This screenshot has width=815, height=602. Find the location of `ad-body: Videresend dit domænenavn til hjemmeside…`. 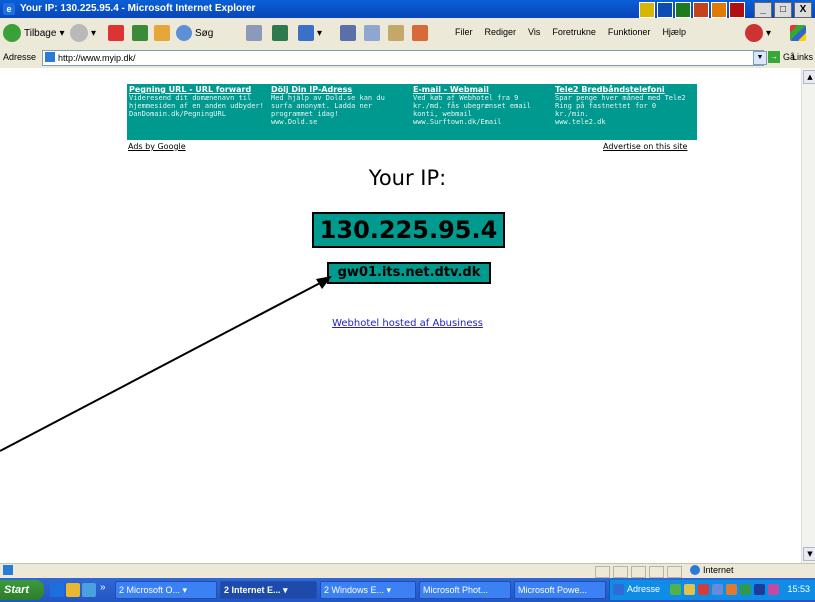

ad-body: Videresend dit domænenavn til hjemmeside… is located at coordinates (196, 102).